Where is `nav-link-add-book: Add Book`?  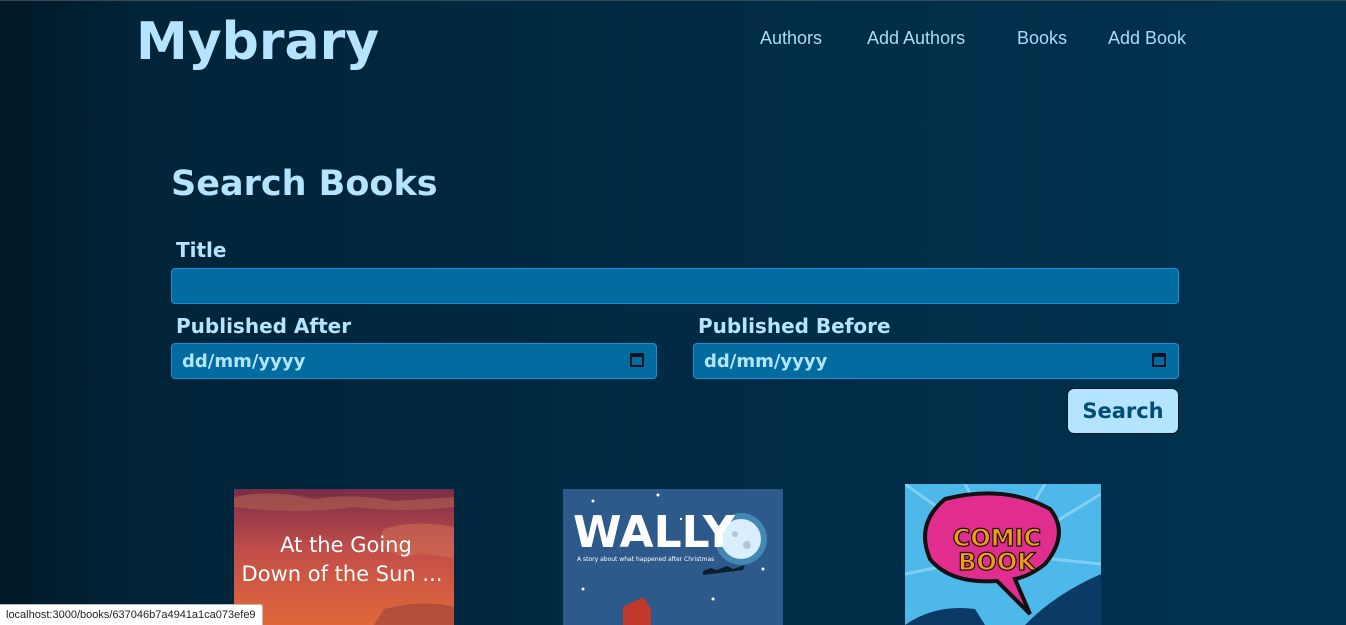
nav-link-add-book: Add Book is located at coordinates (1147, 38).